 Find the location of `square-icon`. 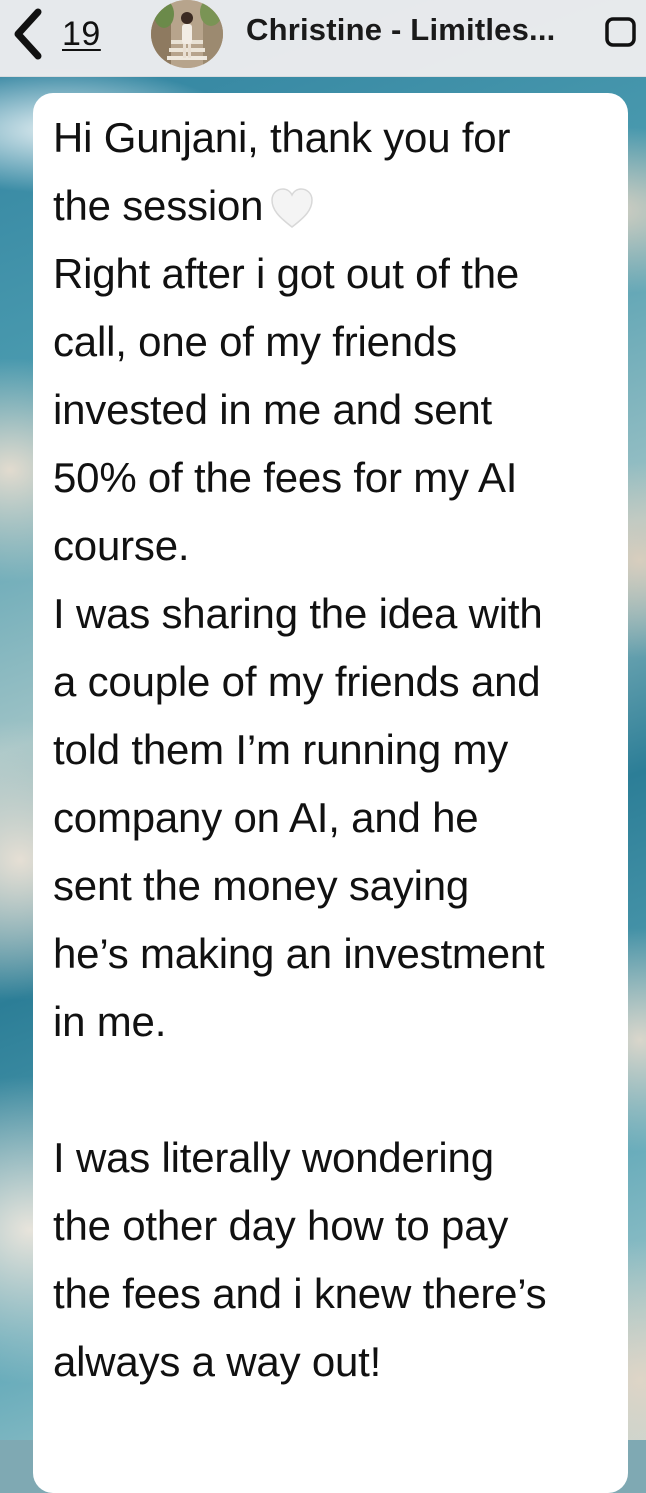

square-icon is located at coordinates (621, 32).